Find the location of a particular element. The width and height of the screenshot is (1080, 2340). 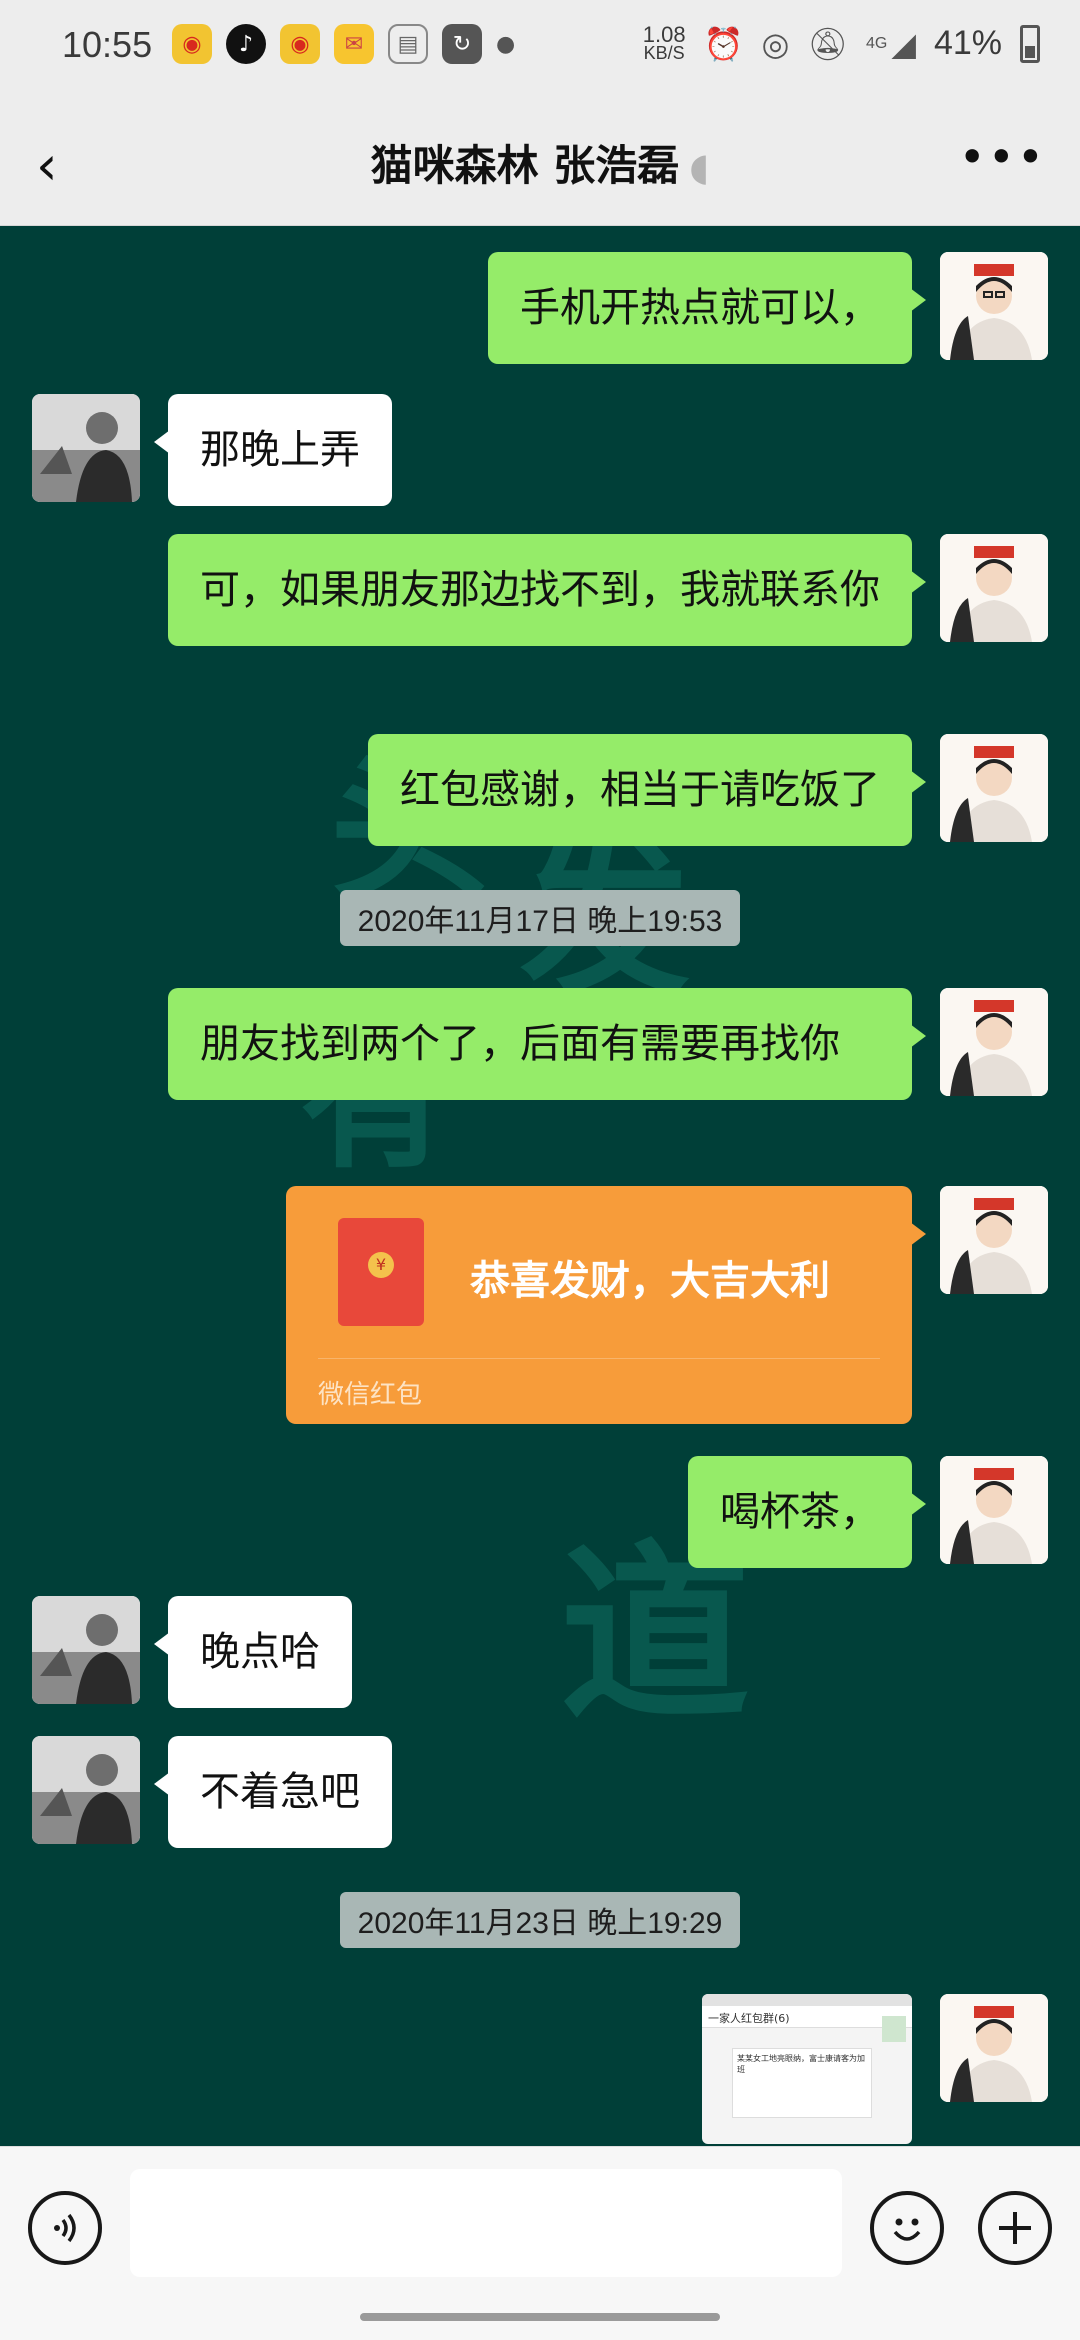

contact-message-bubble: 晚点哈 is located at coordinates (253, 1652).